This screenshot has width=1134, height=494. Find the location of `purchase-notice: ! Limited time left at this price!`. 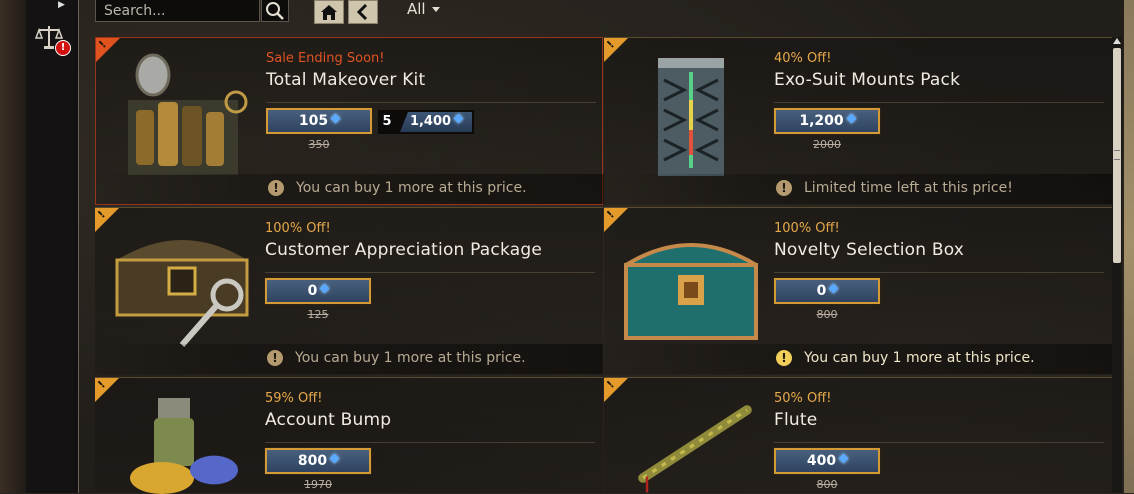

purchase-notice: ! Limited time left at this price! is located at coordinates (858, 189).